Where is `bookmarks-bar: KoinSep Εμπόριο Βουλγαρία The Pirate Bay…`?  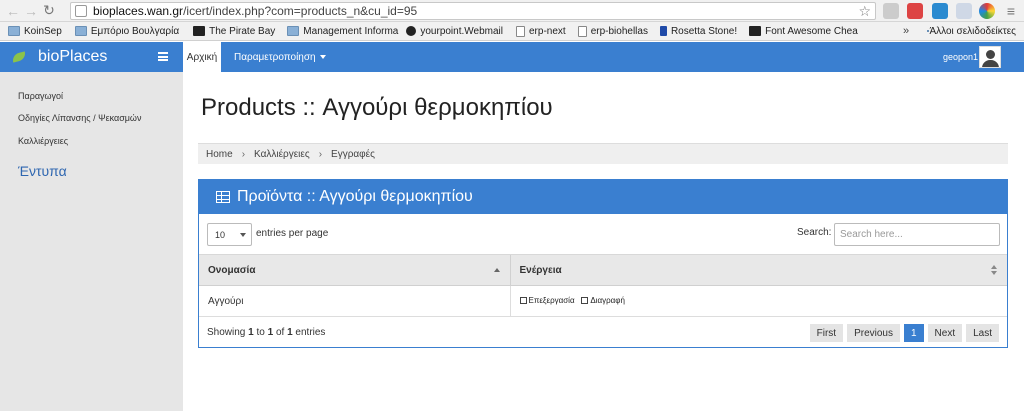 bookmarks-bar: KoinSep Εμπόριο Βουλγαρία The Pirate Bay… is located at coordinates (512, 31).